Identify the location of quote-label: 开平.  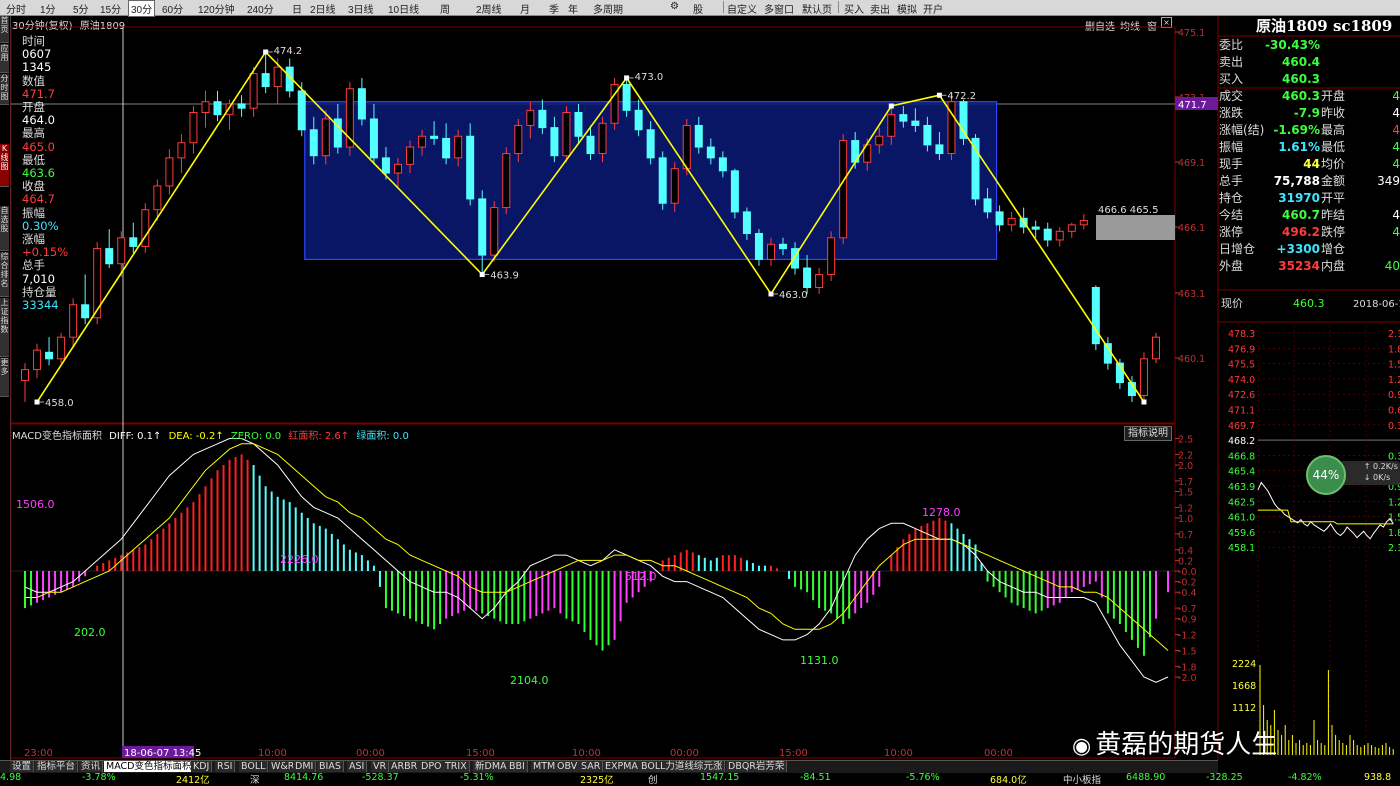
(1333, 198).